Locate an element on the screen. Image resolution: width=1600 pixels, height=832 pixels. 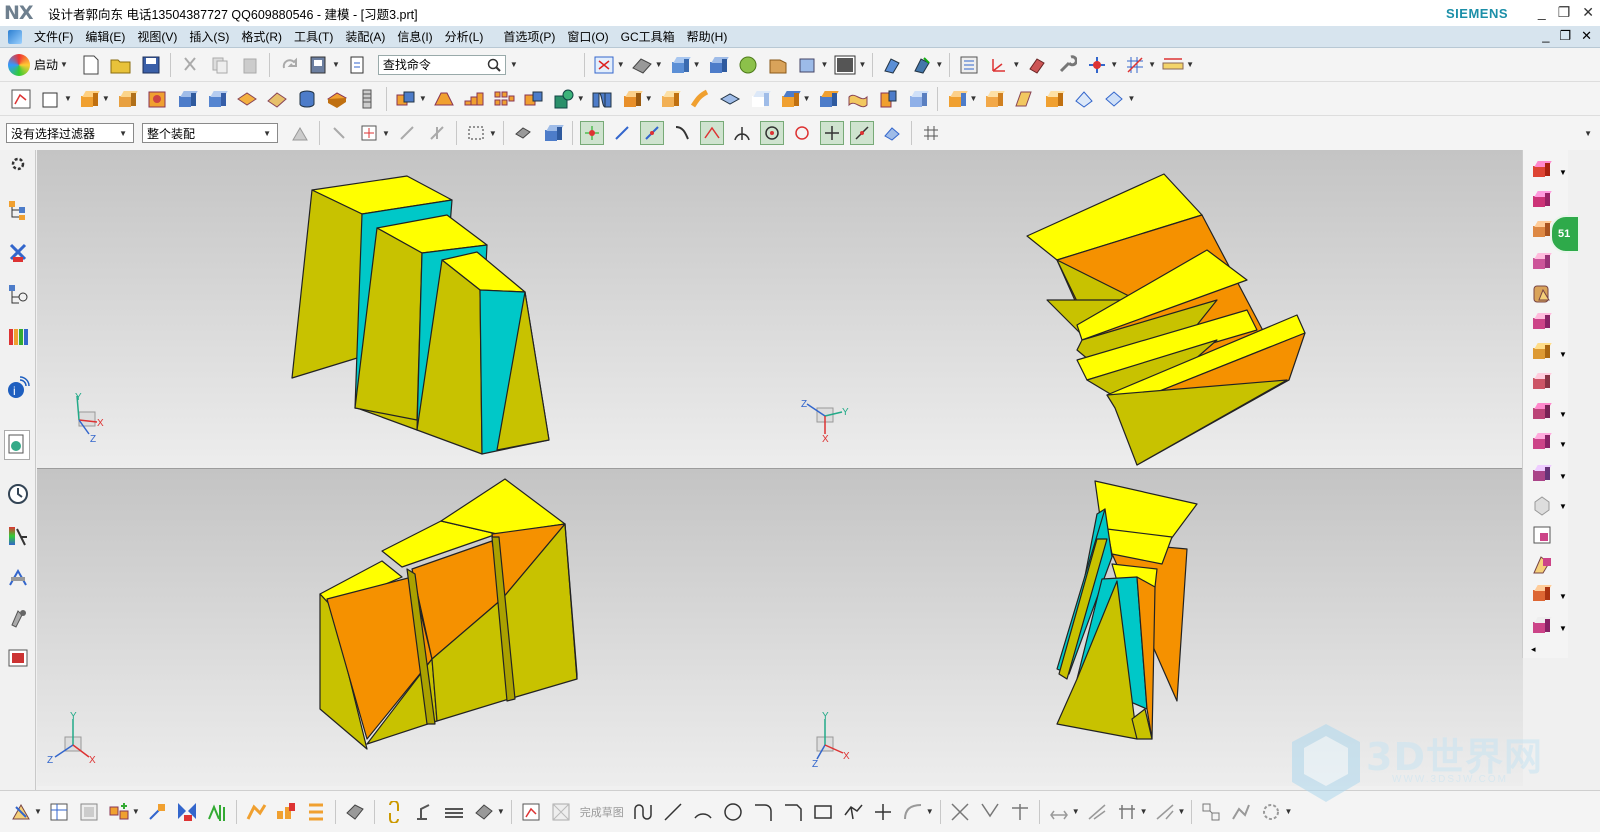
reuse-library-icon is located at coordinates (18, 336).